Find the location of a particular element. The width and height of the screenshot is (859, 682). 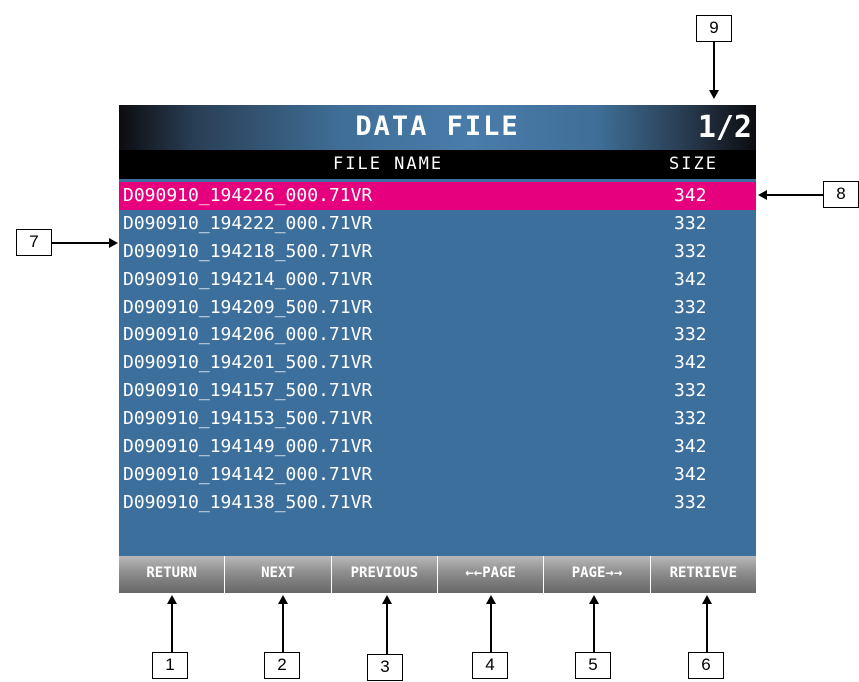

file-row: D090910_194218_500.71VR 332 is located at coordinates (437, 252).